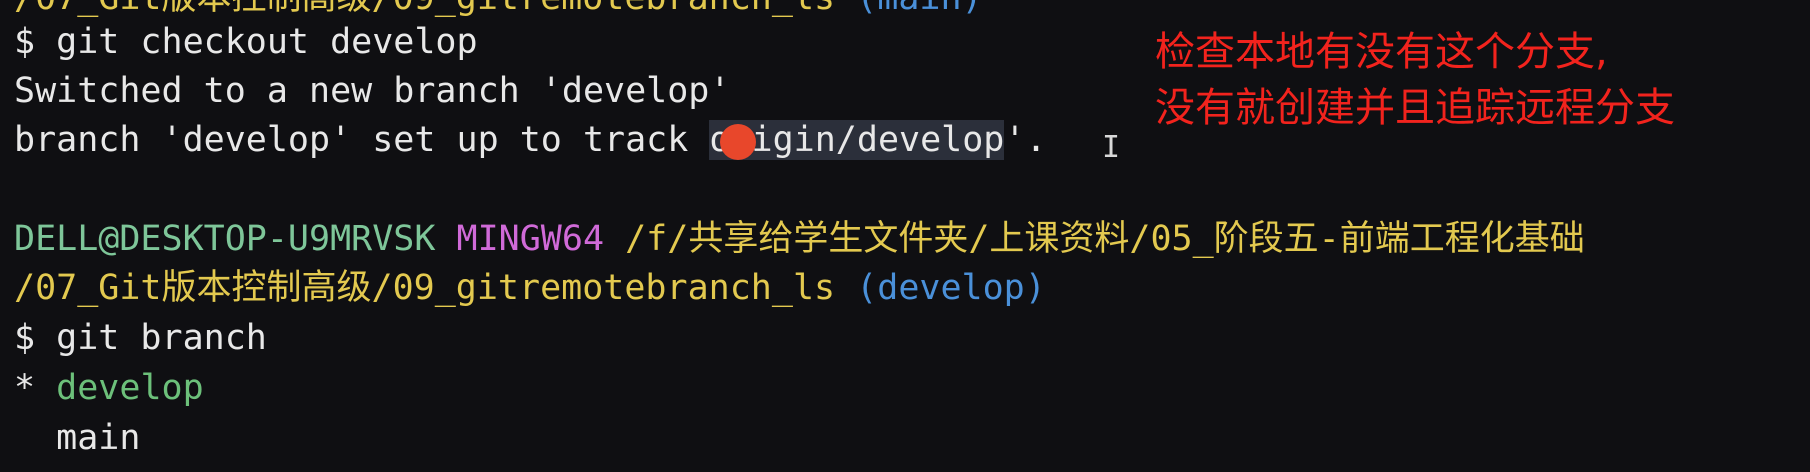 The width and height of the screenshot is (1810, 472). I want to click on annotation-note: 检查本地有没有这个分支, 没有就创建并且追踪远程分支, so click(1415, 80).